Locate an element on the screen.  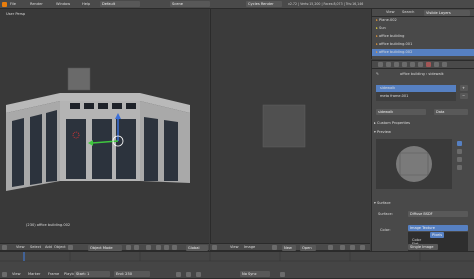
outliner-item-label: Sun is located at coordinates (382, 28).